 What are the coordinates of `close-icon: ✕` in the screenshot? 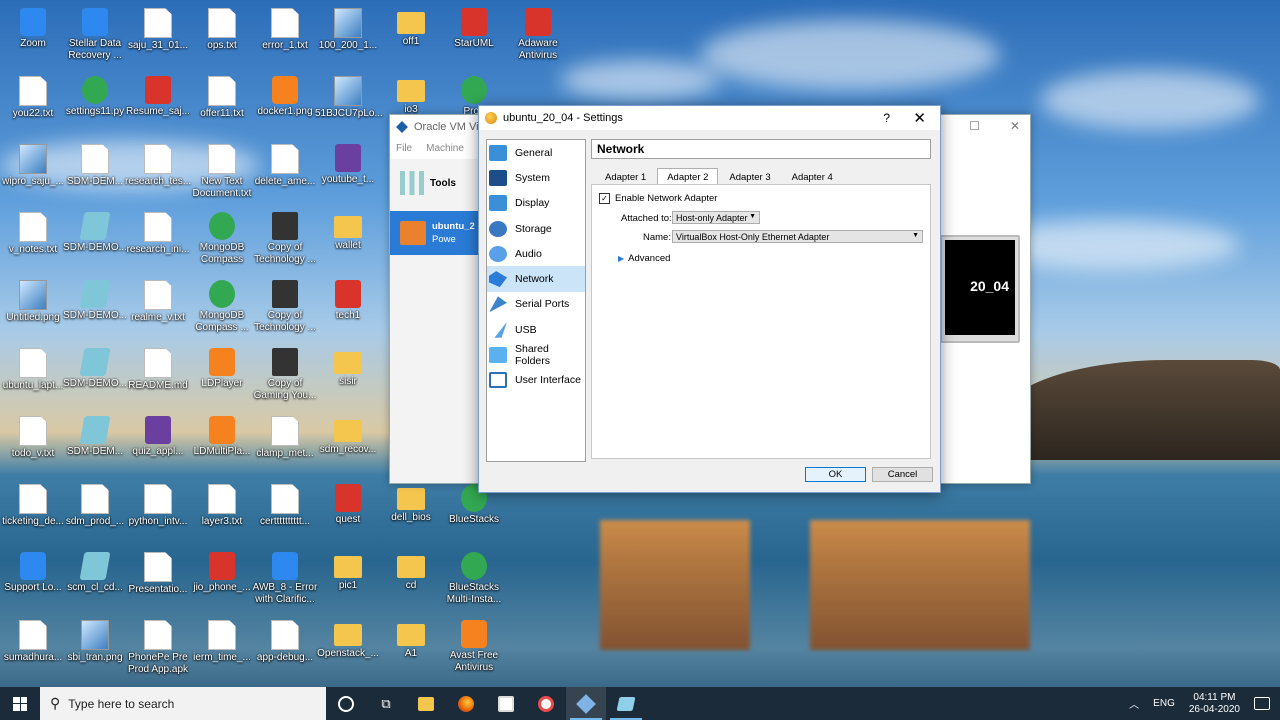 It's located at (1015, 126).